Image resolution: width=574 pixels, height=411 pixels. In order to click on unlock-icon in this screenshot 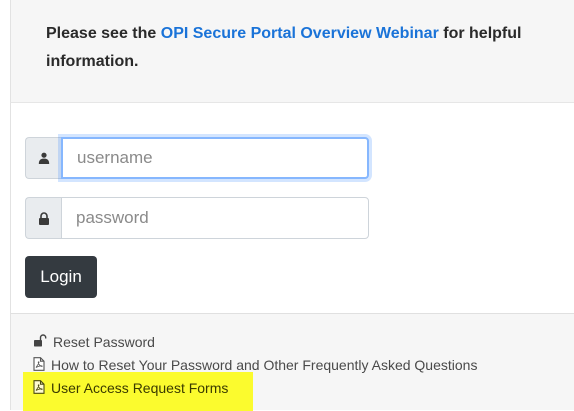, I will do `click(40, 342)`.